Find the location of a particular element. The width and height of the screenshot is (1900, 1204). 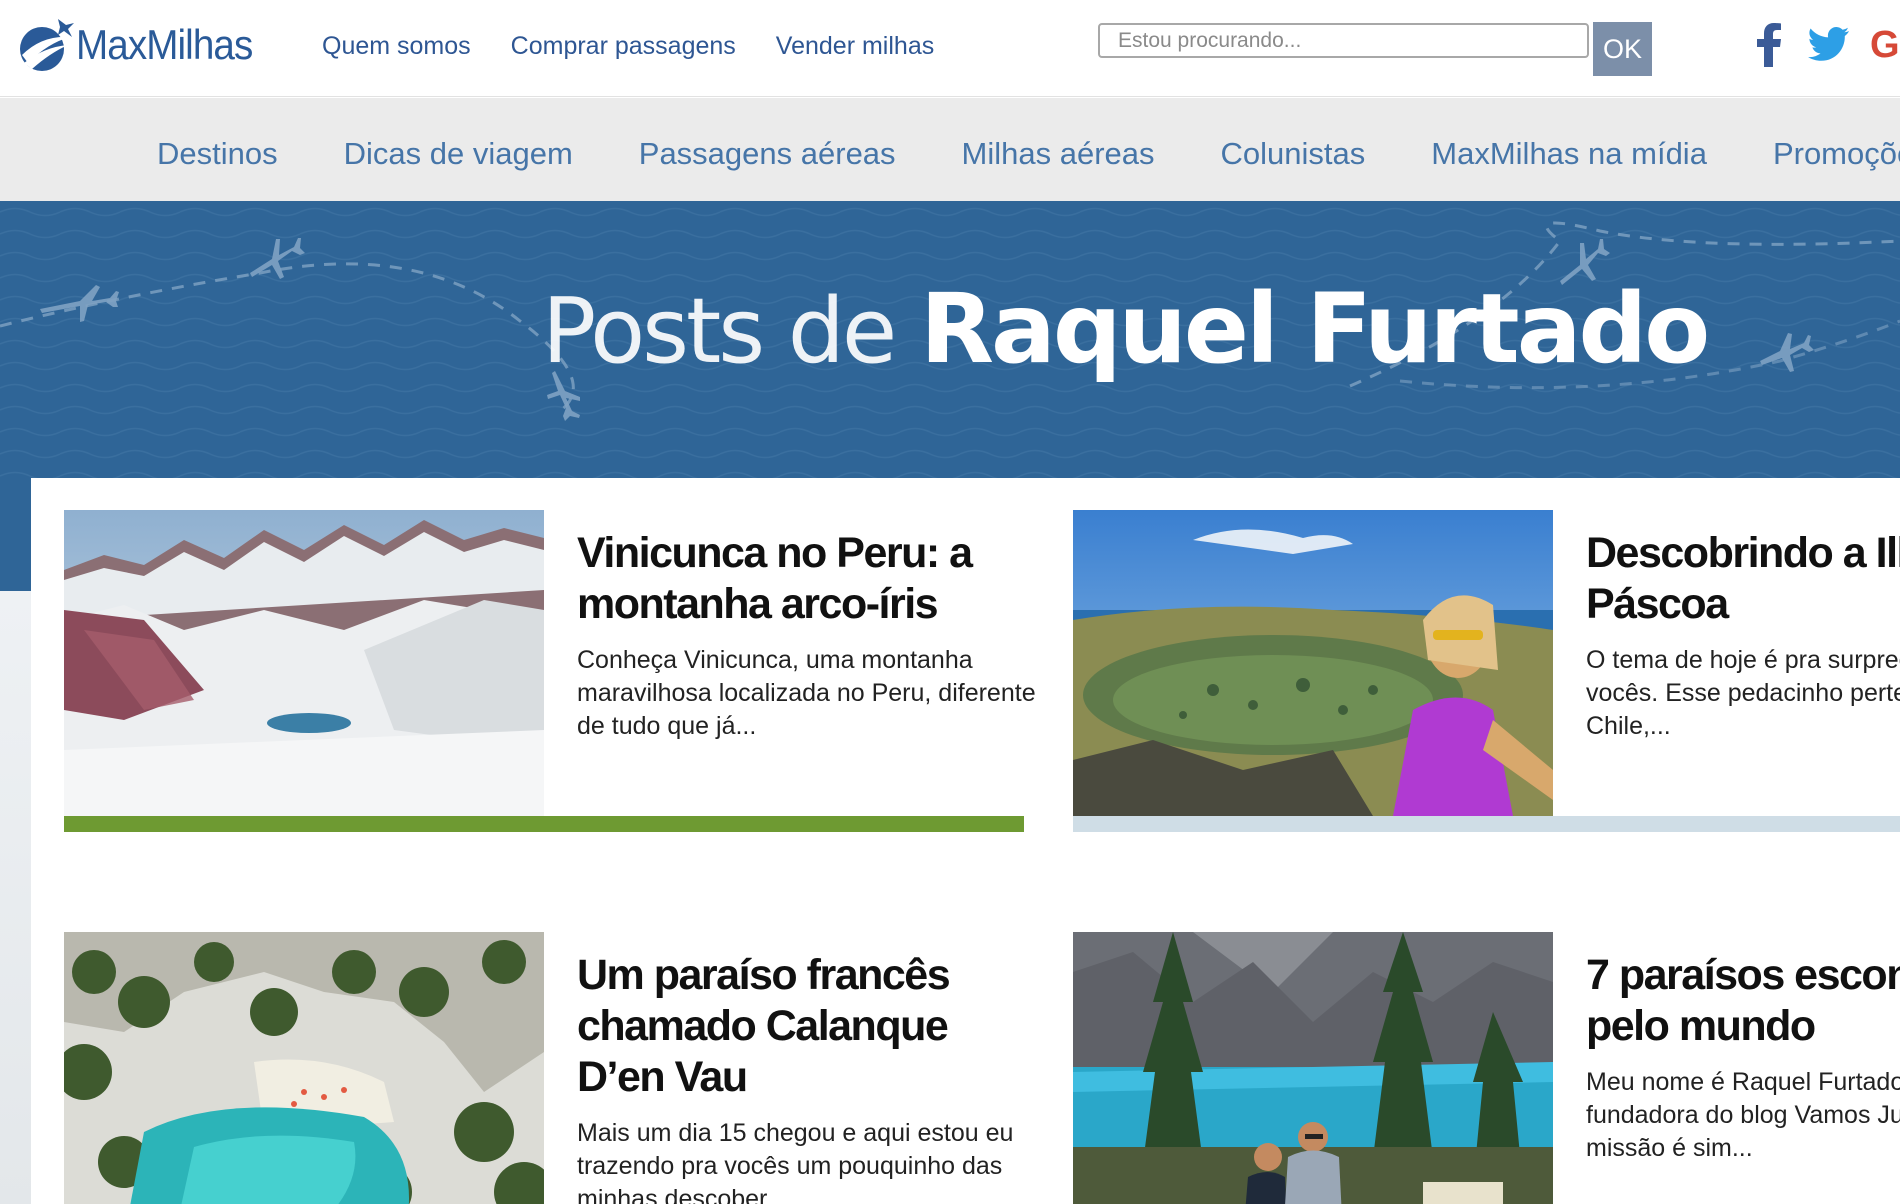

twitter-icon is located at coordinates (1828, 44).